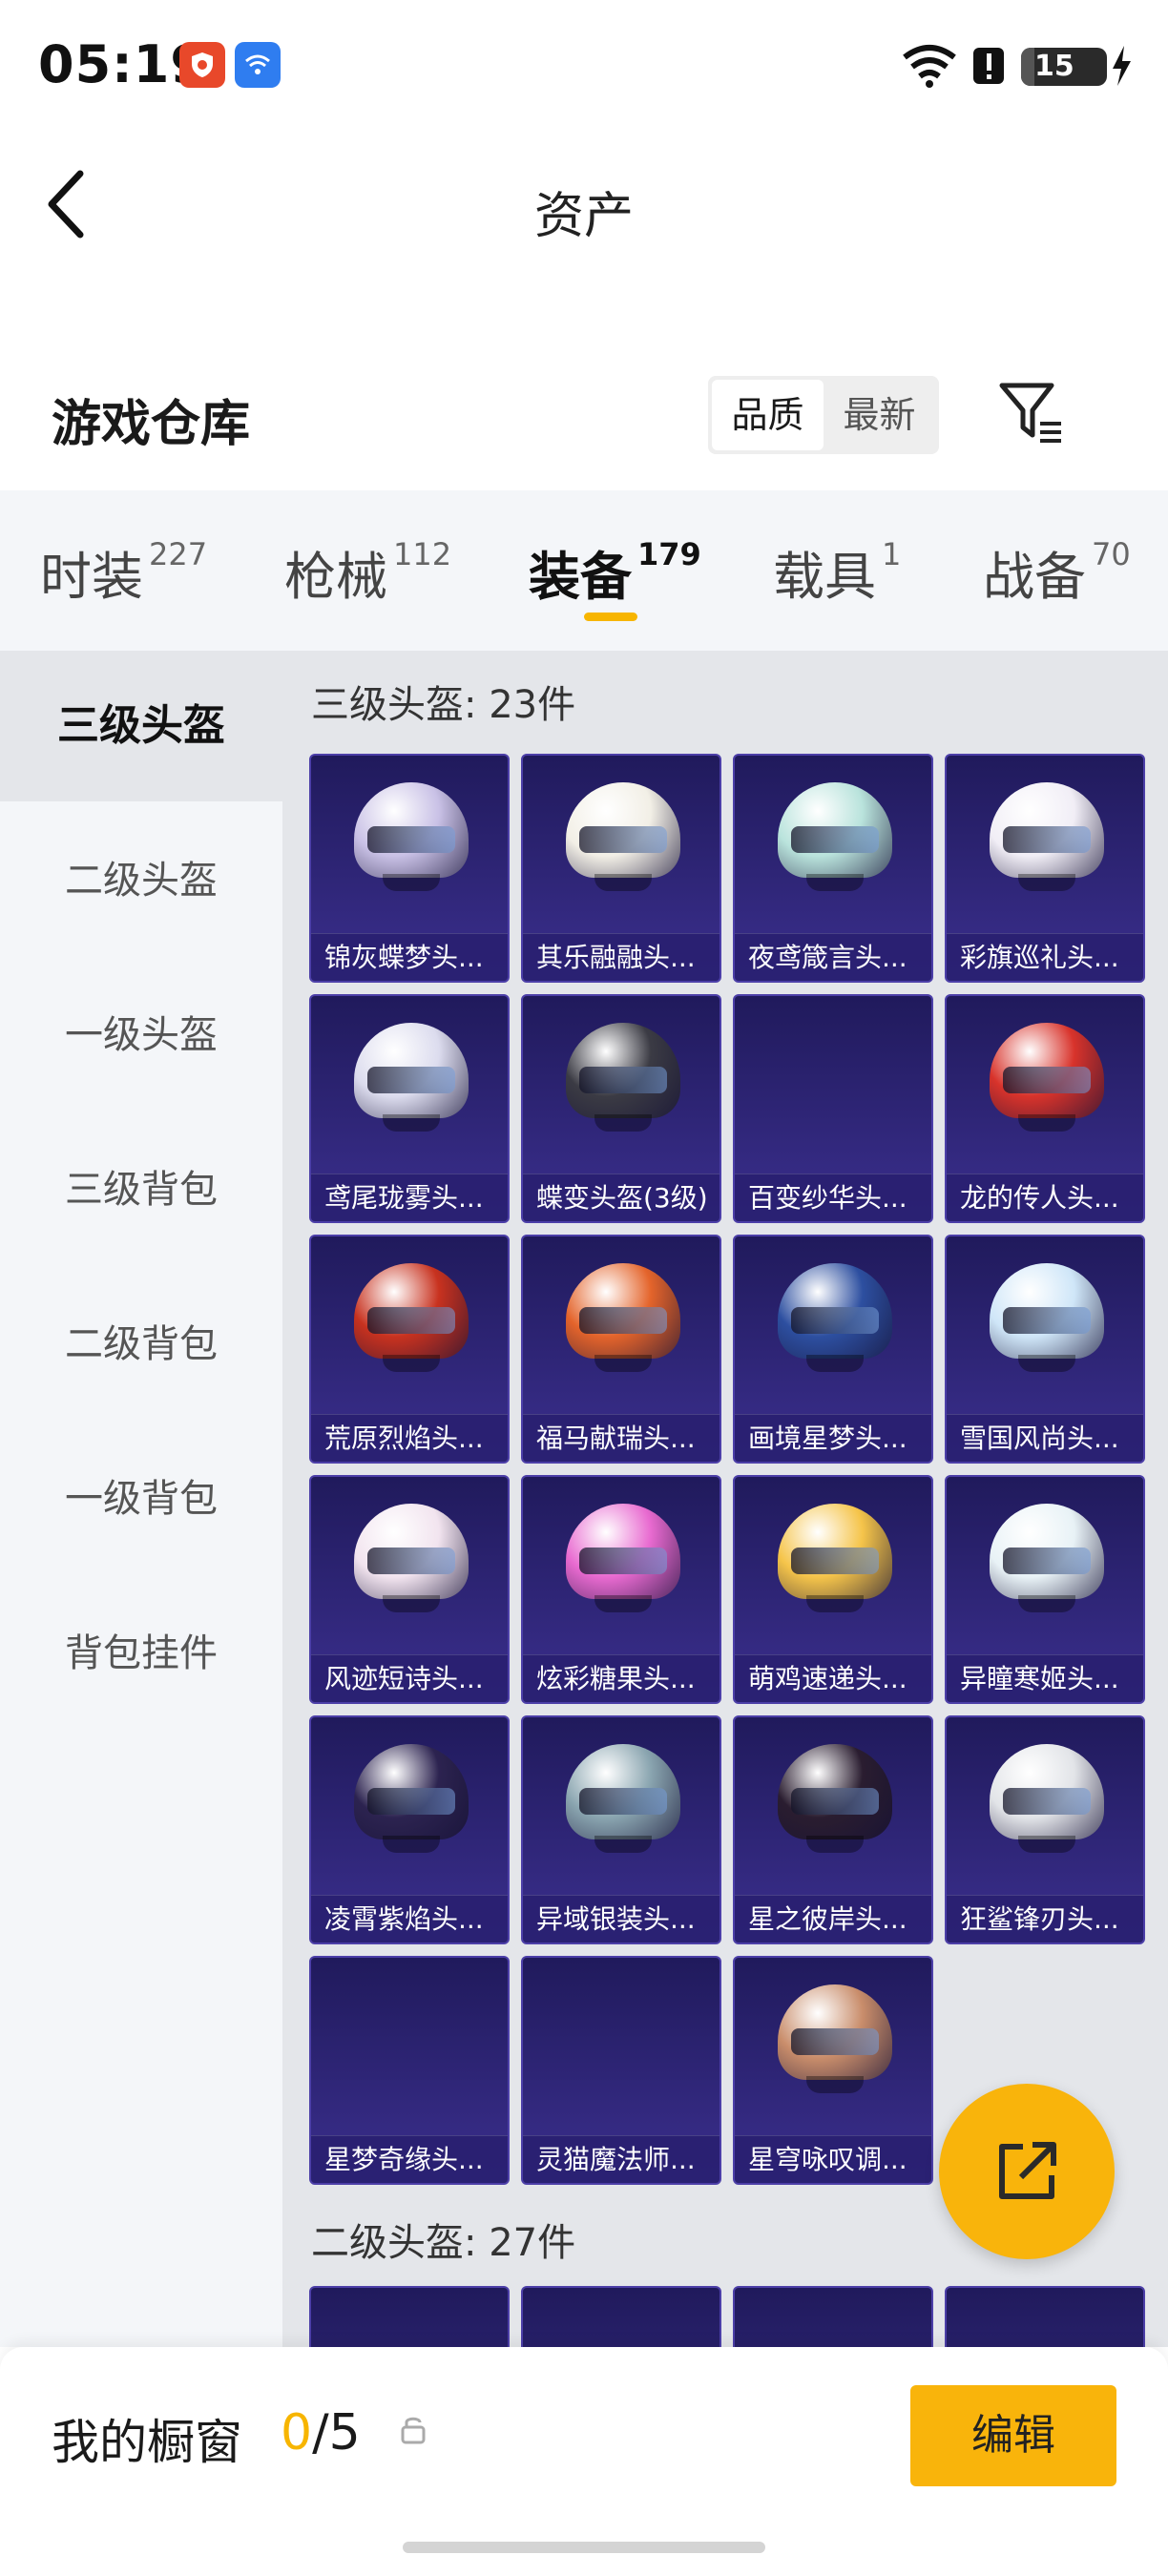  Describe the element at coordinates (584, 2461) in the screenshot. I see `bottom-bar: 我的橱窗 0/5 编辑` at that location.